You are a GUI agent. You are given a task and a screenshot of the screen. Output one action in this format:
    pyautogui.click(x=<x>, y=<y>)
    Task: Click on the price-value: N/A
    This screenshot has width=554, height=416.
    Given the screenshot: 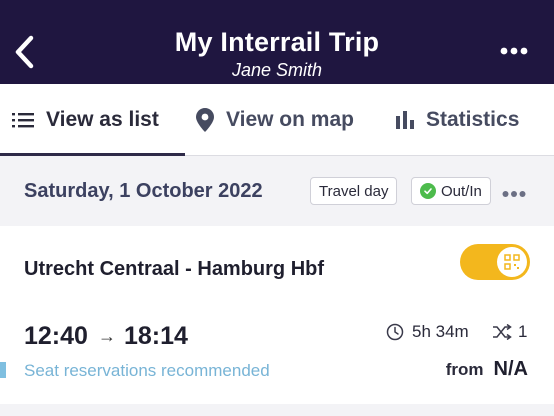 What is the action you would take?
    pyautogui.click(x=510, y=369)
    